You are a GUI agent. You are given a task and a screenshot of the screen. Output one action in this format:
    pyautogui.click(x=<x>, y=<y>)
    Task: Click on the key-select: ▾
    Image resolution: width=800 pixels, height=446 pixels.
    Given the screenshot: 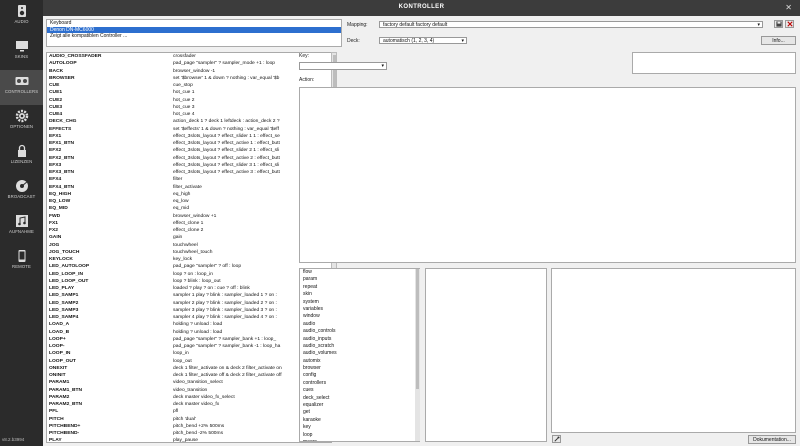 What is the action you would take?
    pyautogui.click(x=343, y=66)
    